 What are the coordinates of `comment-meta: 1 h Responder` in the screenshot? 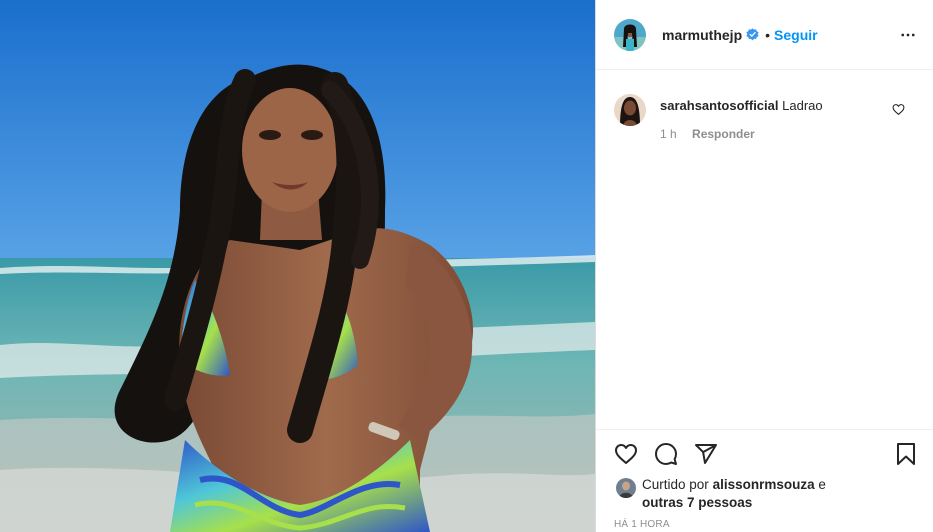 It's located at (713, 134).